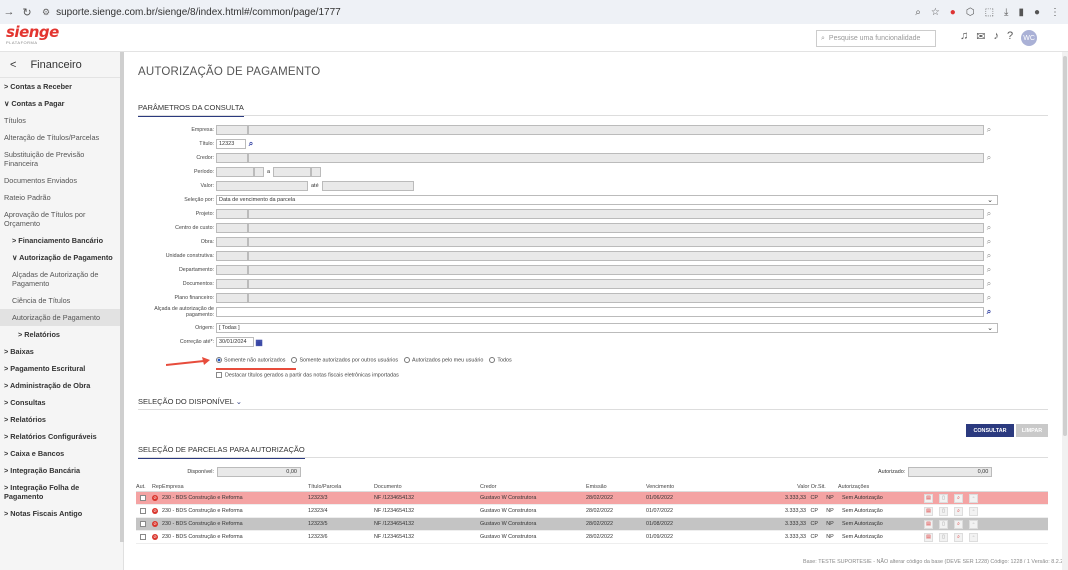 The width and height of the screenshot is (1068, 570). Describe the element at coordinates (61, 86) in the screenshot. I see `sidebar-item: > Contas a Receber` at that location.